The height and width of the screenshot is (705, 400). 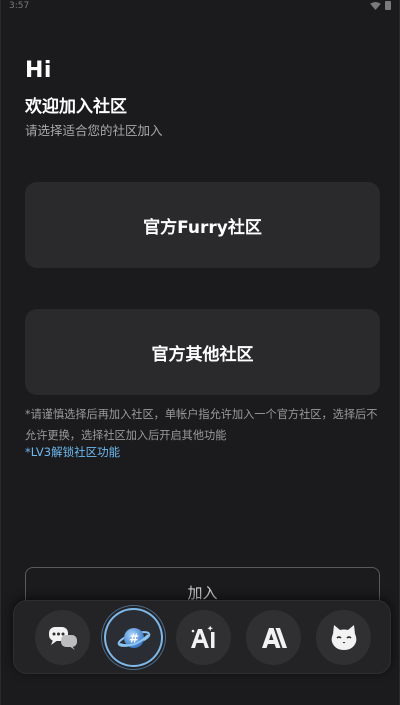 I want to click on wifi-icon, so click(x=375, y=5).